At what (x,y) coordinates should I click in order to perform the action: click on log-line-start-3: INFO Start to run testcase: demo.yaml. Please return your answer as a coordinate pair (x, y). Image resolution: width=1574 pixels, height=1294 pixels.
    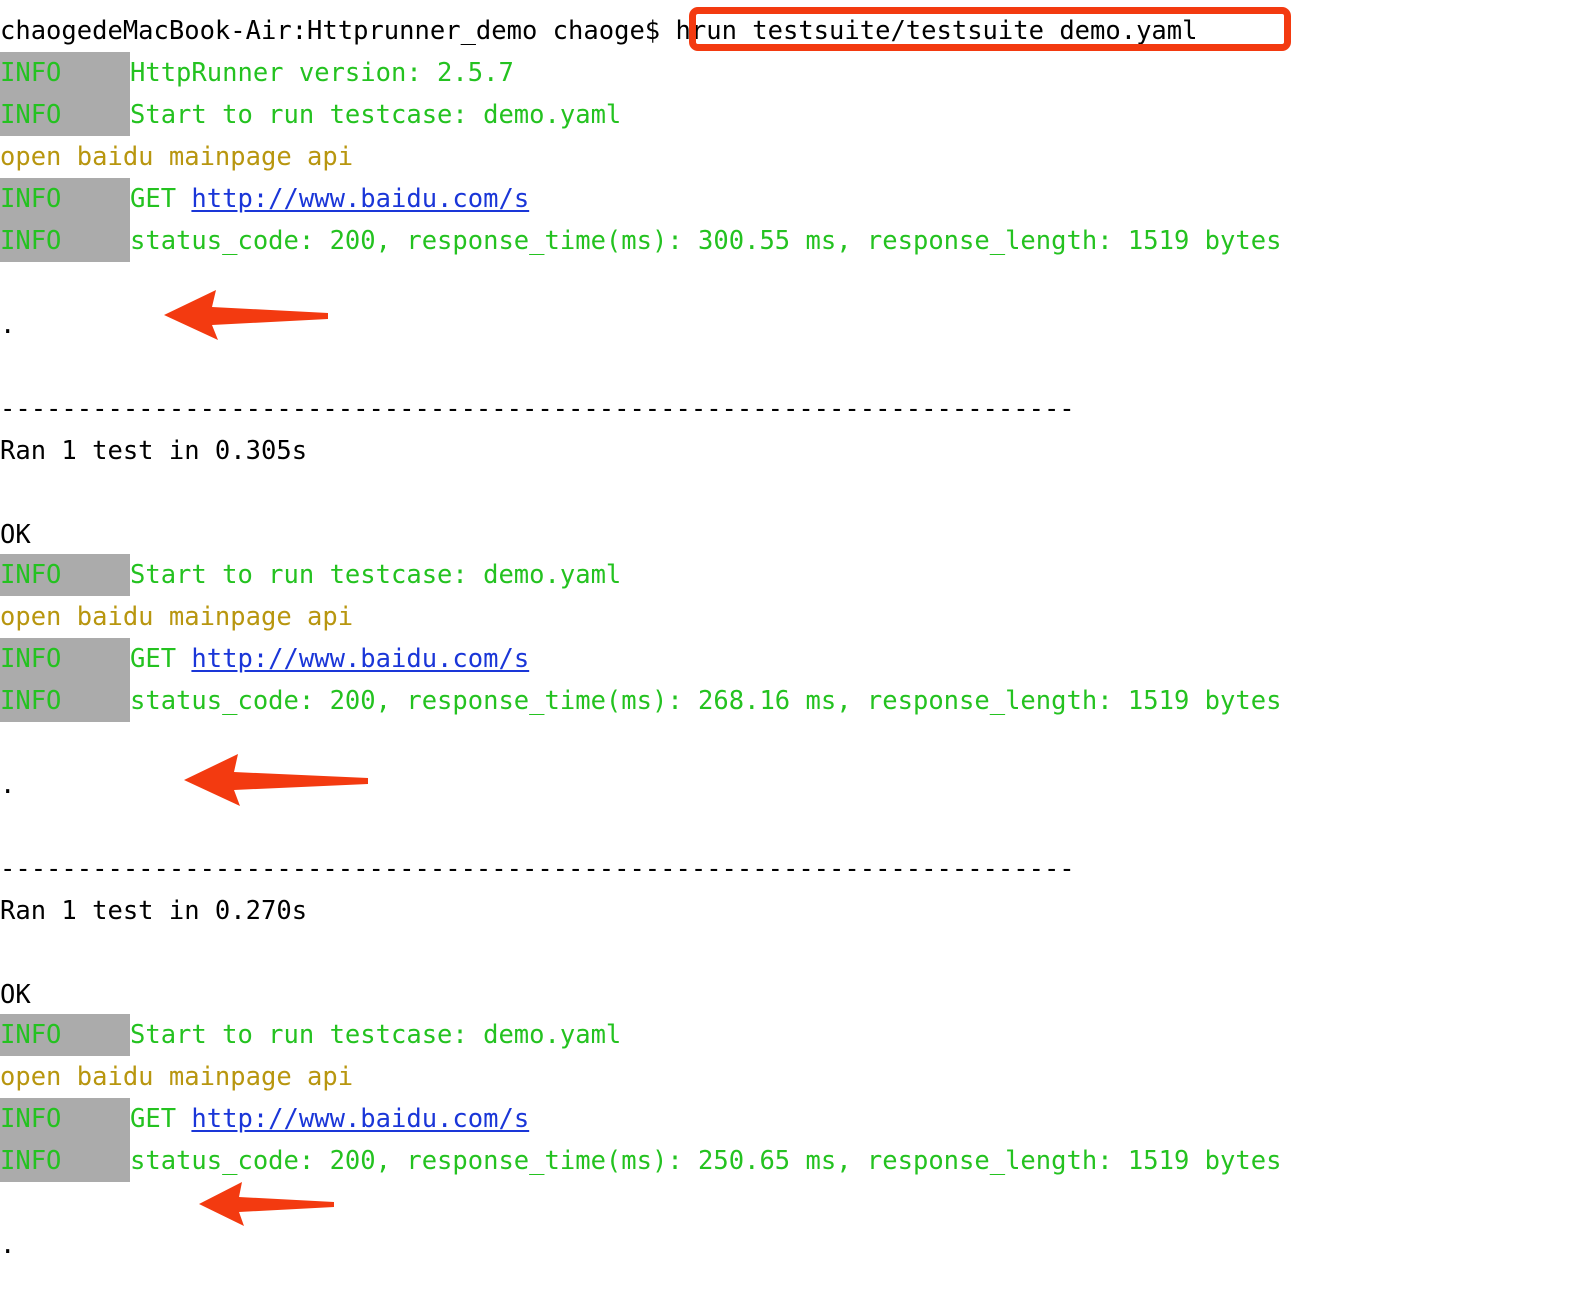
    Looking at the image, I should click on (310, 1035).